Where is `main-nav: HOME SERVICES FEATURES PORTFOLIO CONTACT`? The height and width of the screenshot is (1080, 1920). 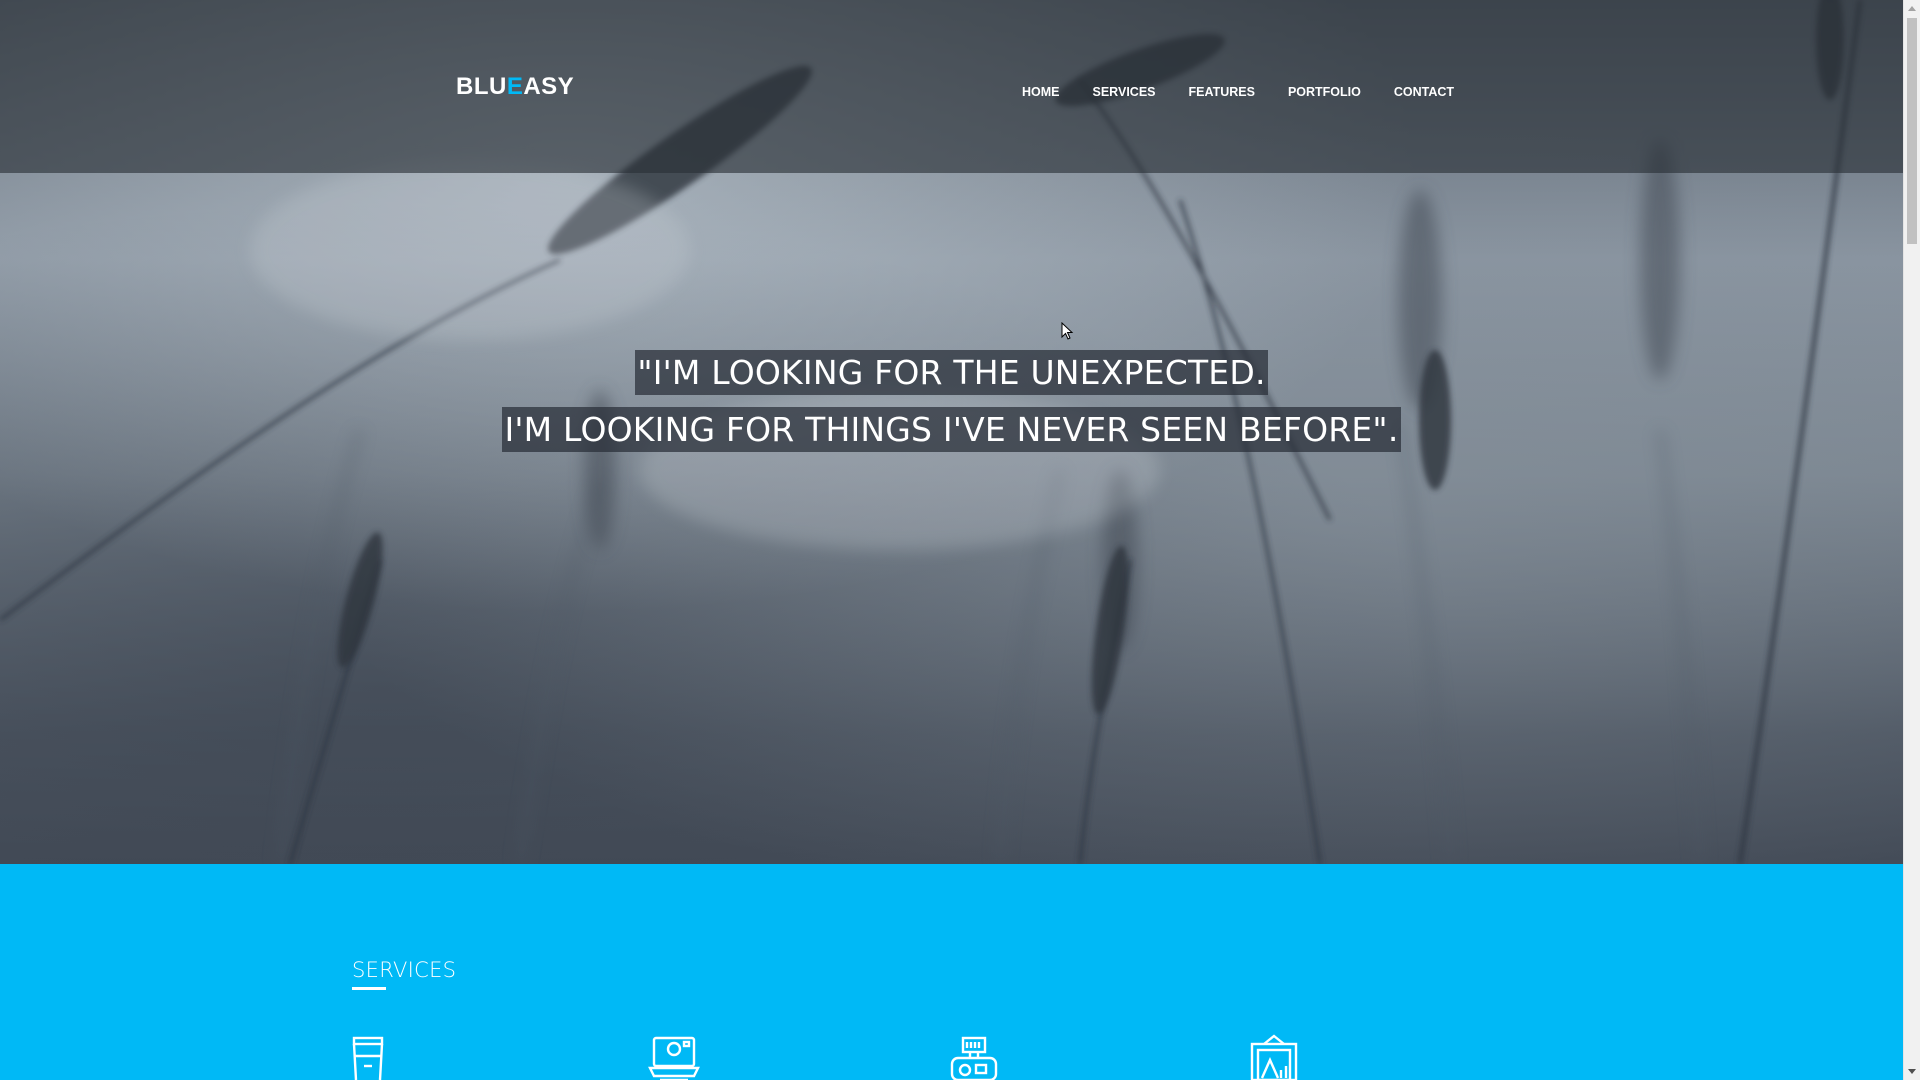 main-nav: HOME SERVICES FEATURES PORTFOLIO CONTACT is located at coordinates (1254, 92).